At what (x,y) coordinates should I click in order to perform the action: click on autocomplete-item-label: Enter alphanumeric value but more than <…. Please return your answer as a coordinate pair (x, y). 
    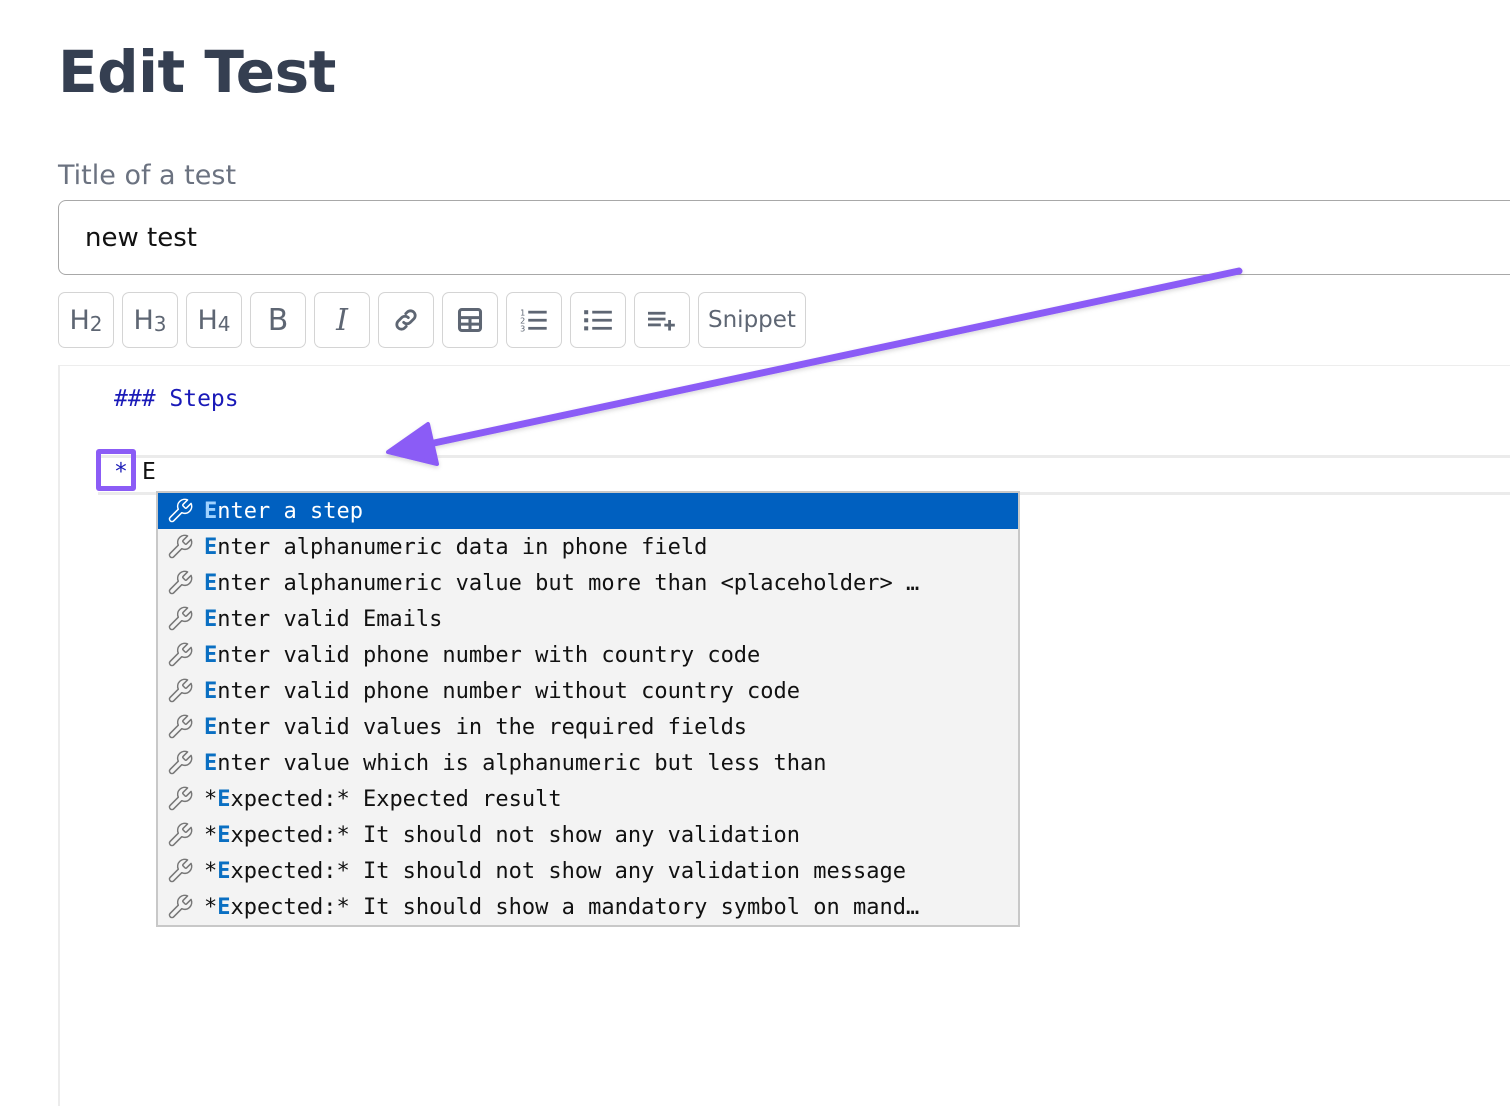
    Looking at the image, I should click on (561, 583).